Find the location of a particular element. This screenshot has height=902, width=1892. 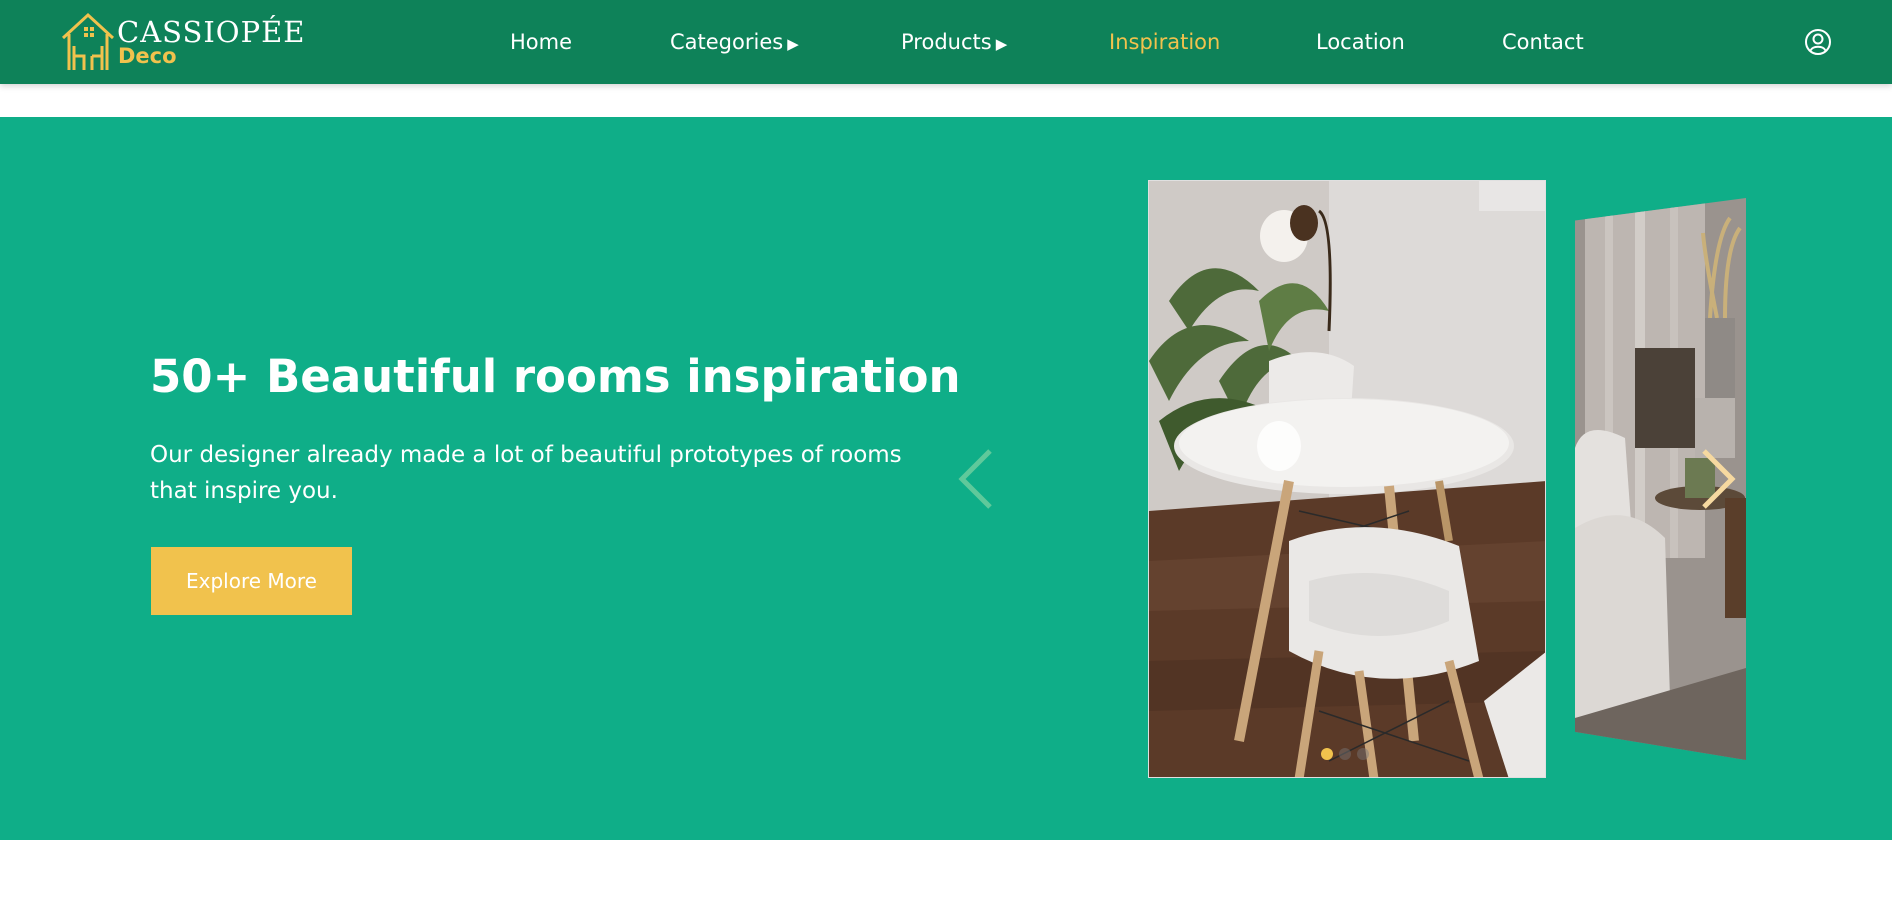

nav-inspiration: Inspiration is located at coordinates (1164, 42).